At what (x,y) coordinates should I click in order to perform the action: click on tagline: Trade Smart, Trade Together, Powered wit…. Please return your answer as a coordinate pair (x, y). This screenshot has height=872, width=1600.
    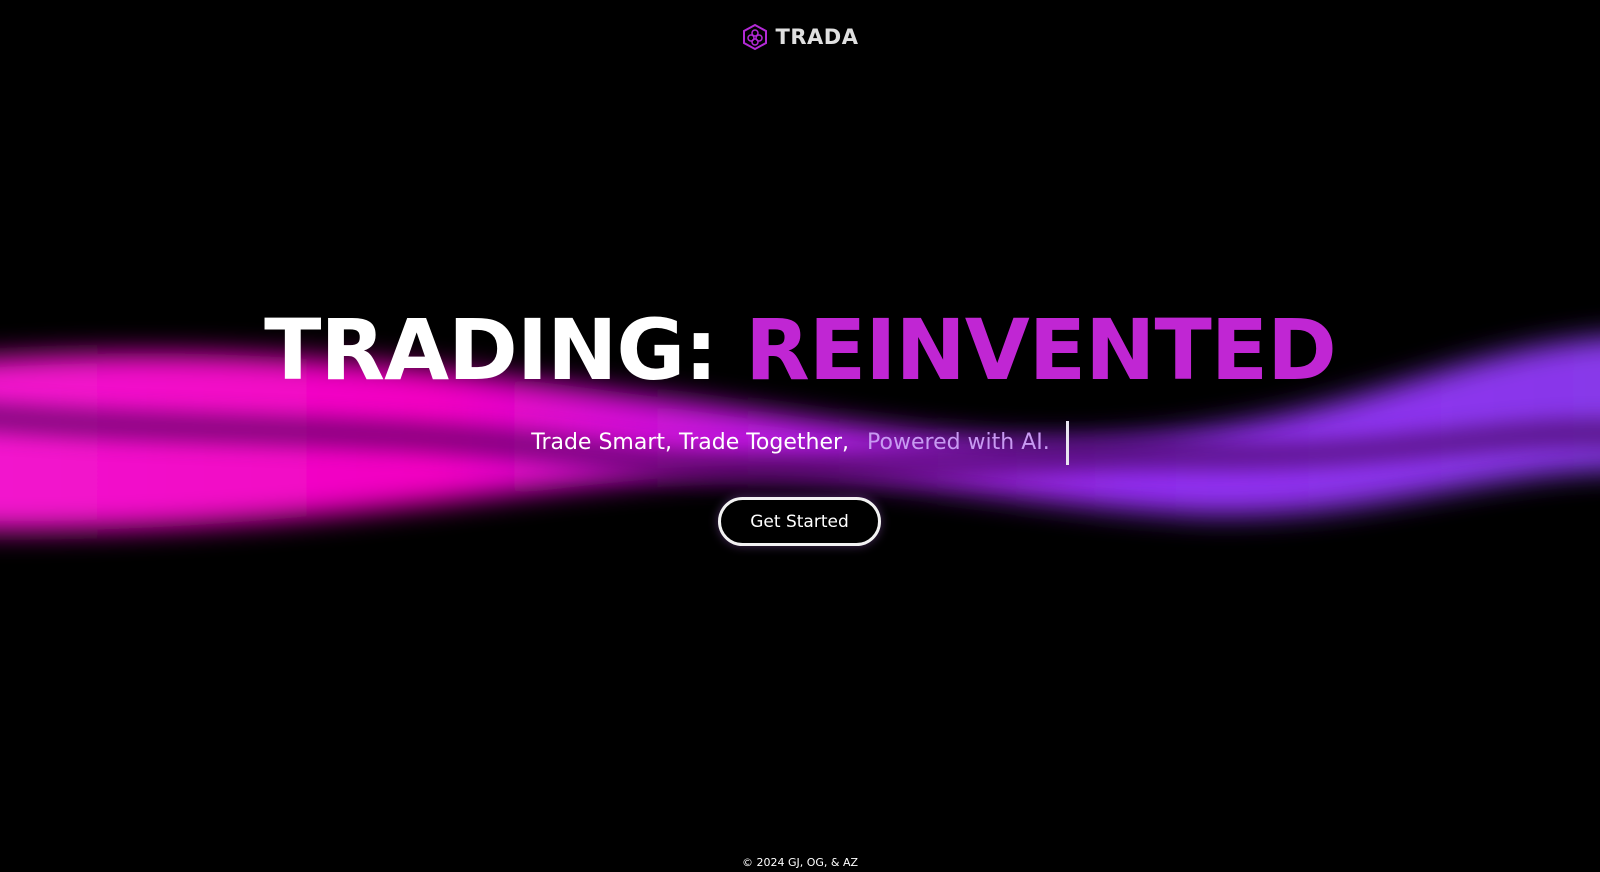
    Looking at the image, I should click on (800, 443).